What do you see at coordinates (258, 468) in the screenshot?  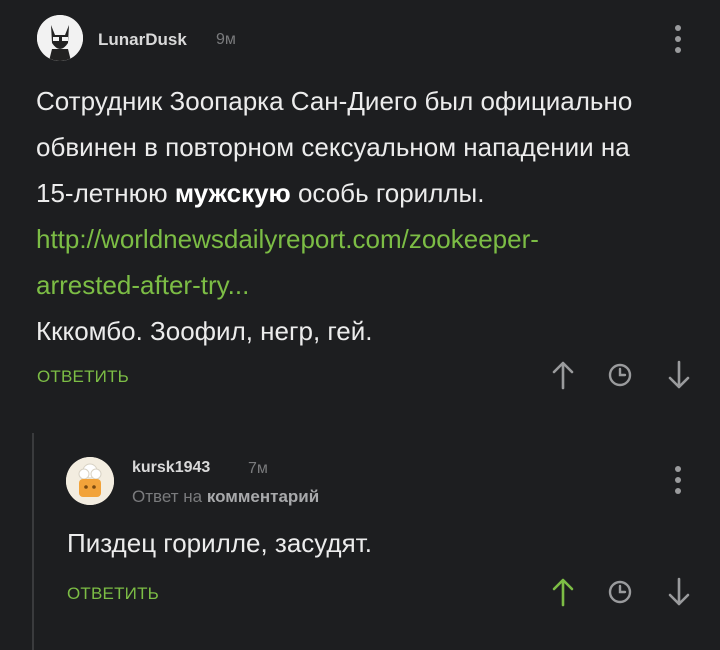 I see `comment-time: 7м` at bounding box center [258, 468].